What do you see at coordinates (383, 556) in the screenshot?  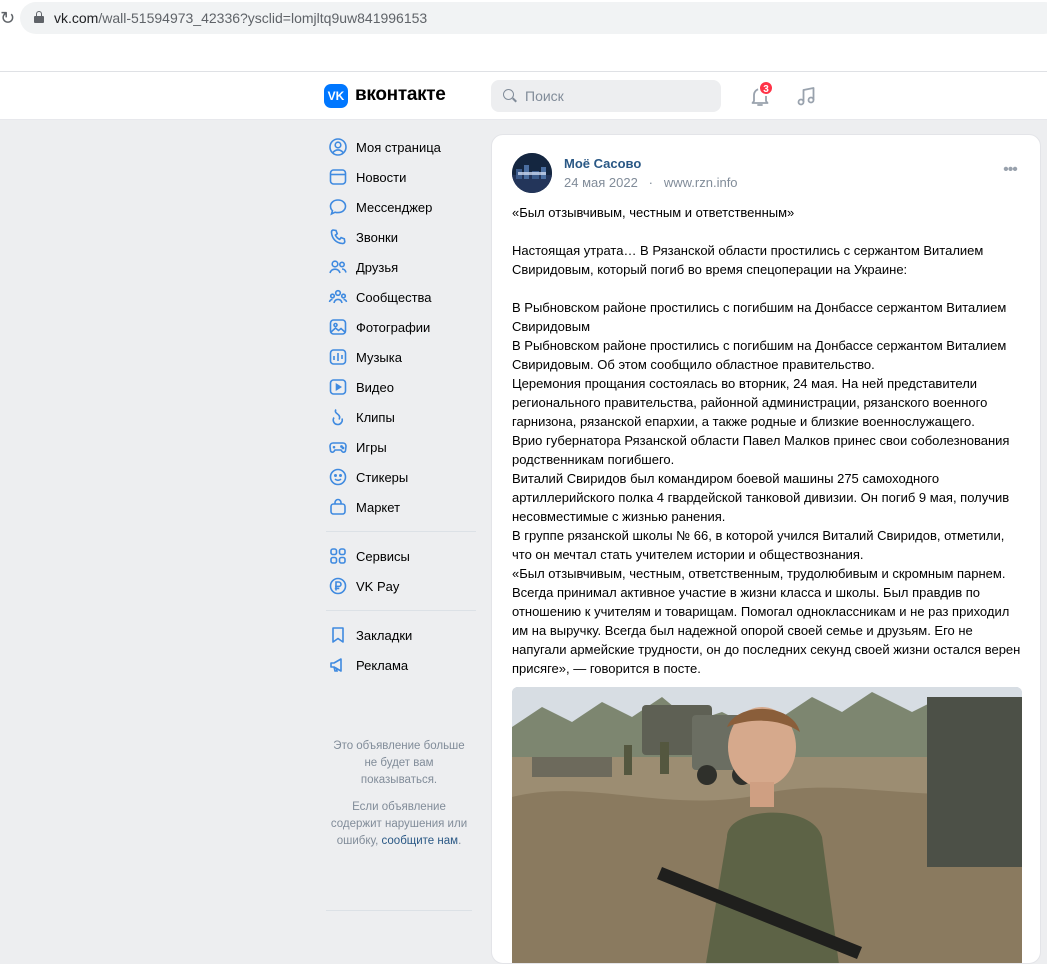 I see `menu-label: Сервисы` at bounding box center [383, 556].